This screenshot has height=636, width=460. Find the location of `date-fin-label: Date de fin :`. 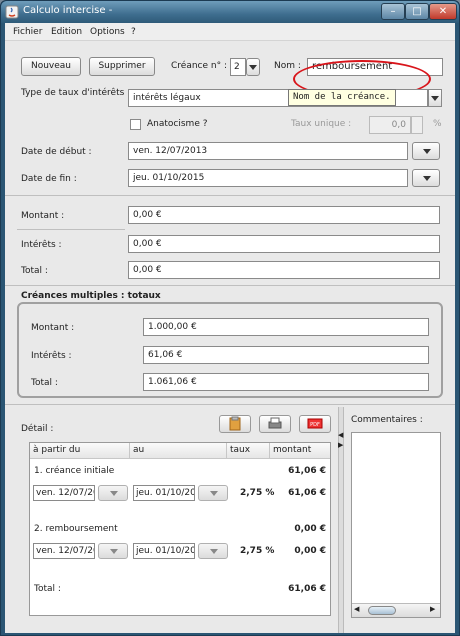

date-fin-label: Date de fin : is located at coordinates (49, 179).